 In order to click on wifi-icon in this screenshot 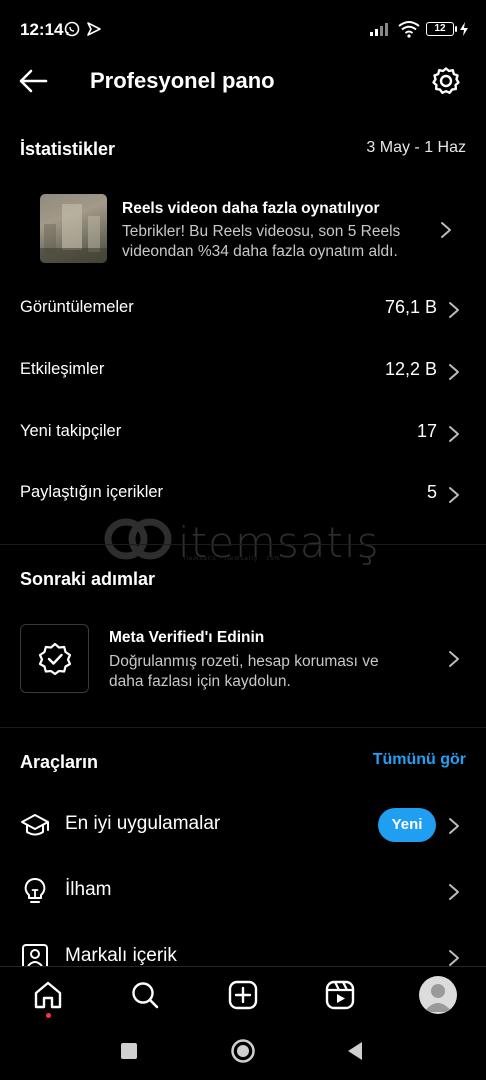, I will do `click(409, 29)`.